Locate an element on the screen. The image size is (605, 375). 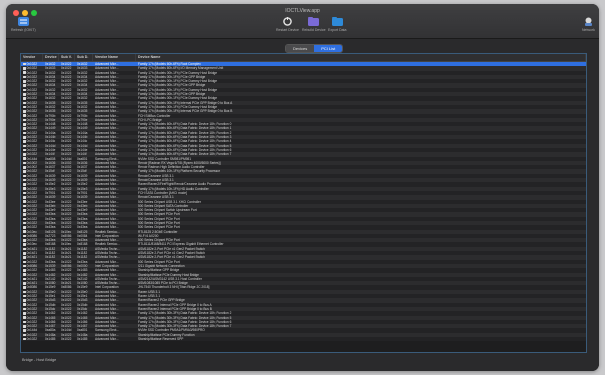
rebuild-icon is located at coordinates (314, 21).